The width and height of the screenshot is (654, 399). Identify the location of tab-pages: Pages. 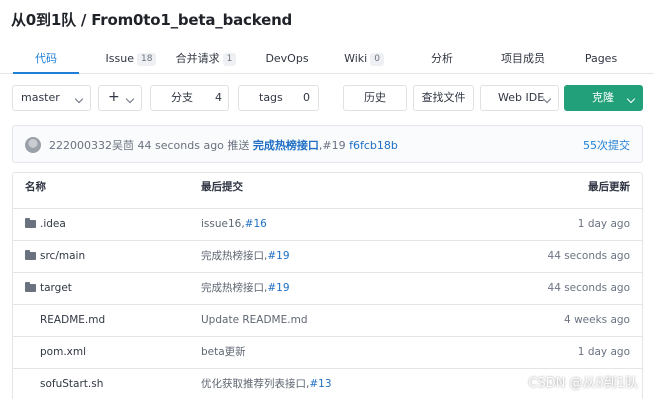
(601, 60).